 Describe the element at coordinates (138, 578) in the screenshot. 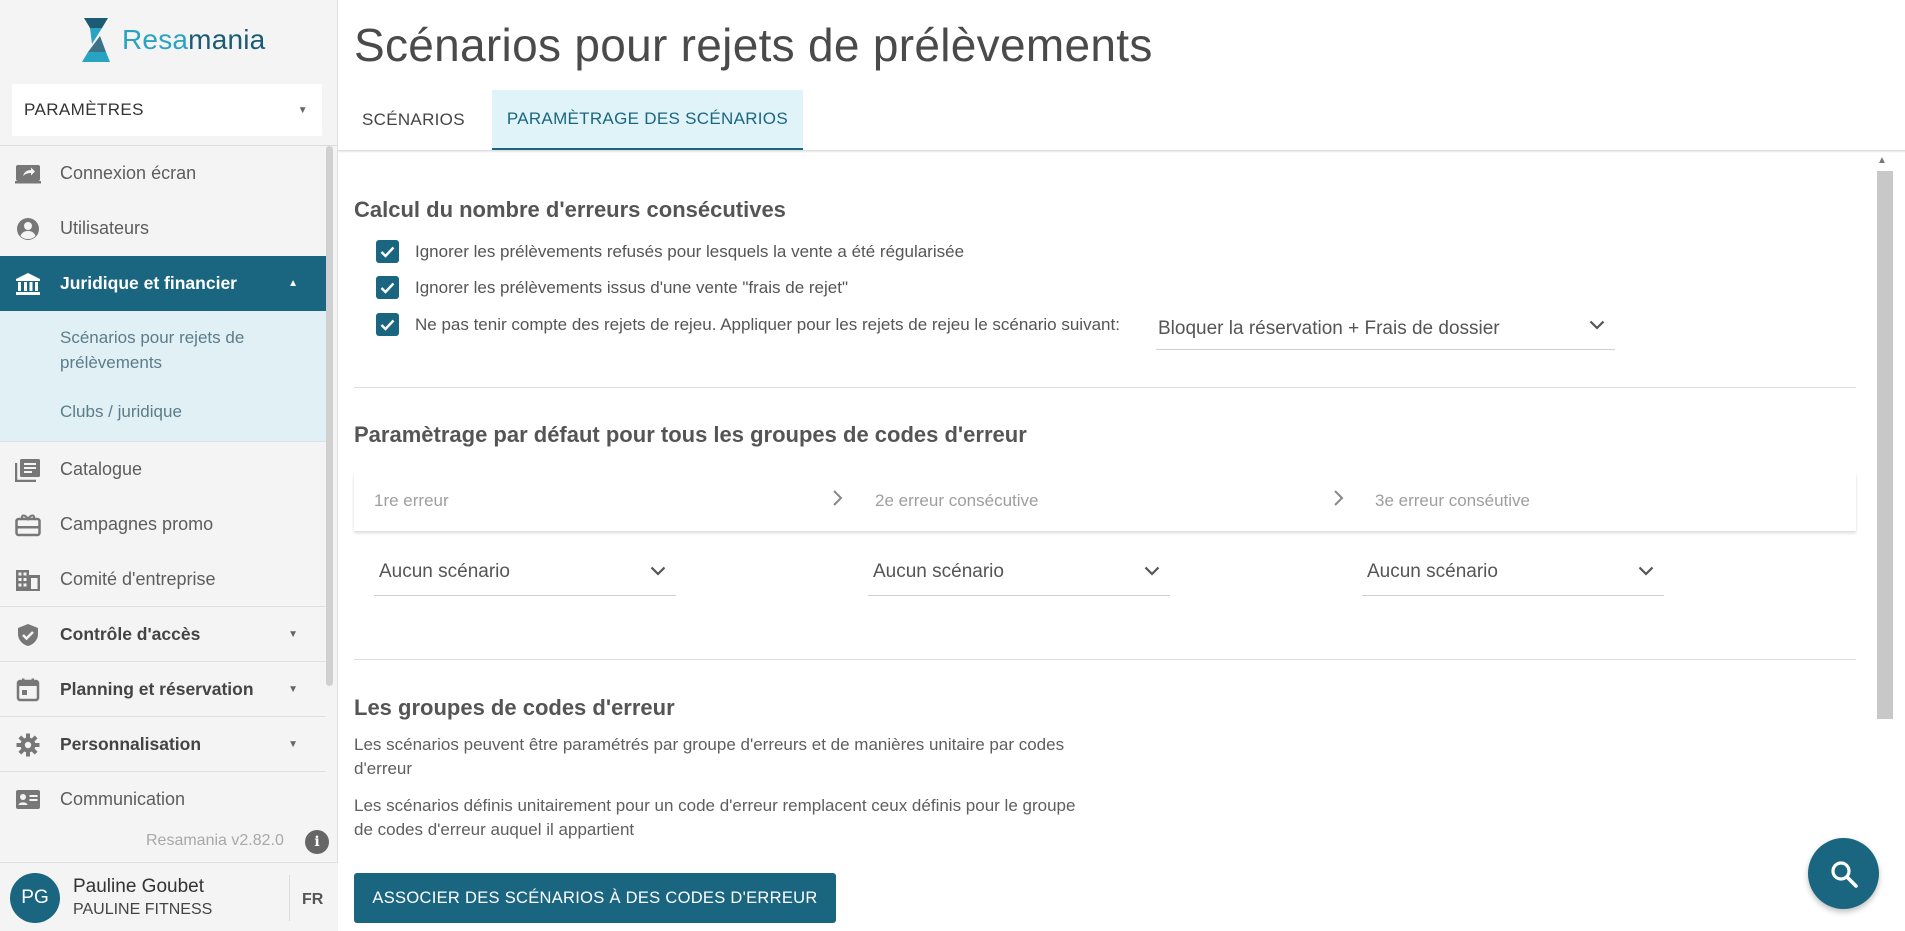

I see `sidebar-item-label: Comité d'entreprise` at that location.